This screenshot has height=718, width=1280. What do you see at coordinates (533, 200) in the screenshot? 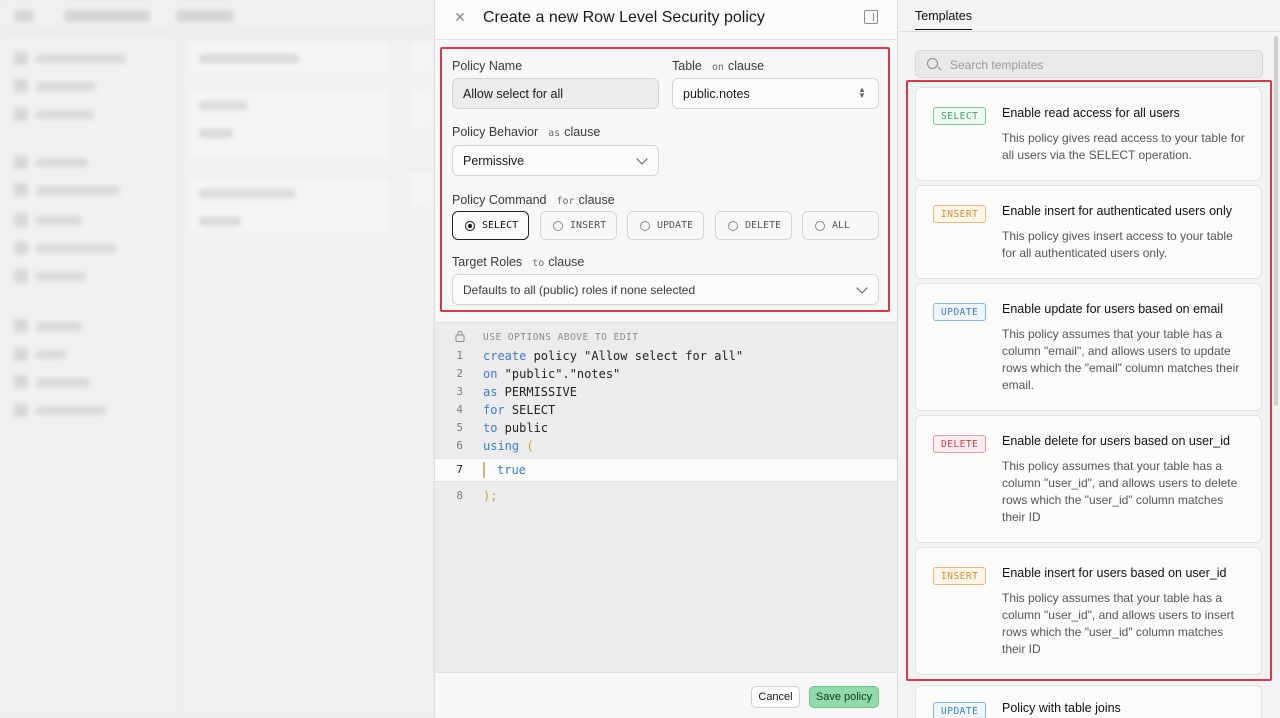
I see `policy-command-label: Policy Command for clause` at bounding box center [533, 200].